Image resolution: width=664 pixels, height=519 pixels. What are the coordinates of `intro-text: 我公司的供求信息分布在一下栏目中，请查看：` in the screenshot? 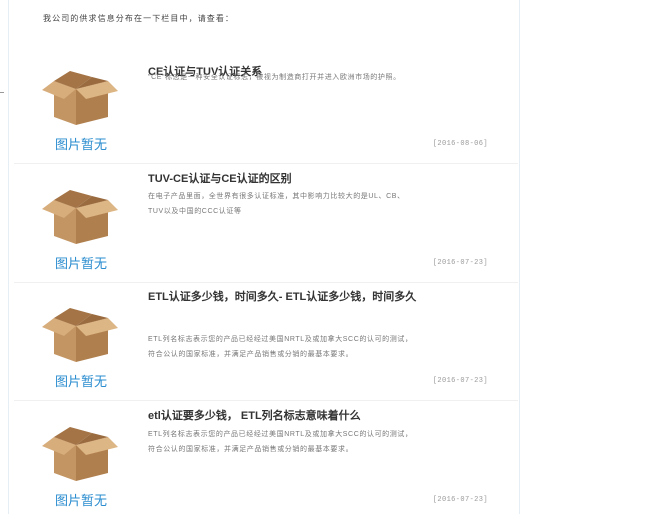 It's located at (139, 18).